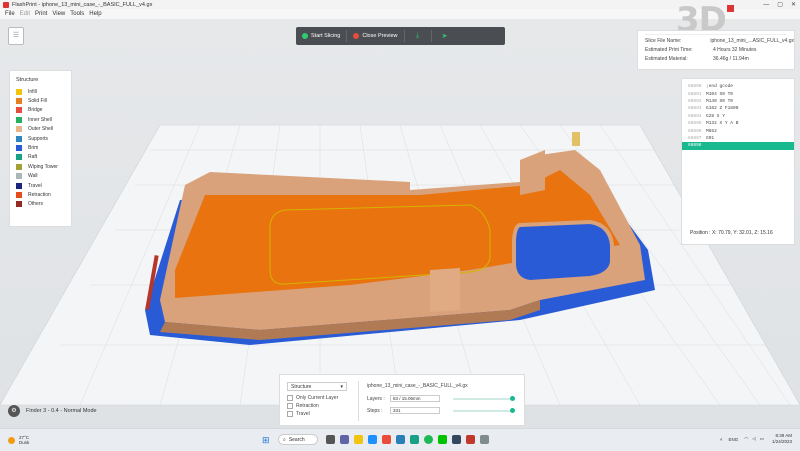 The height and width of the screenshot is (451, 800). I want to click on steps-input: 331, so click(415, 410).